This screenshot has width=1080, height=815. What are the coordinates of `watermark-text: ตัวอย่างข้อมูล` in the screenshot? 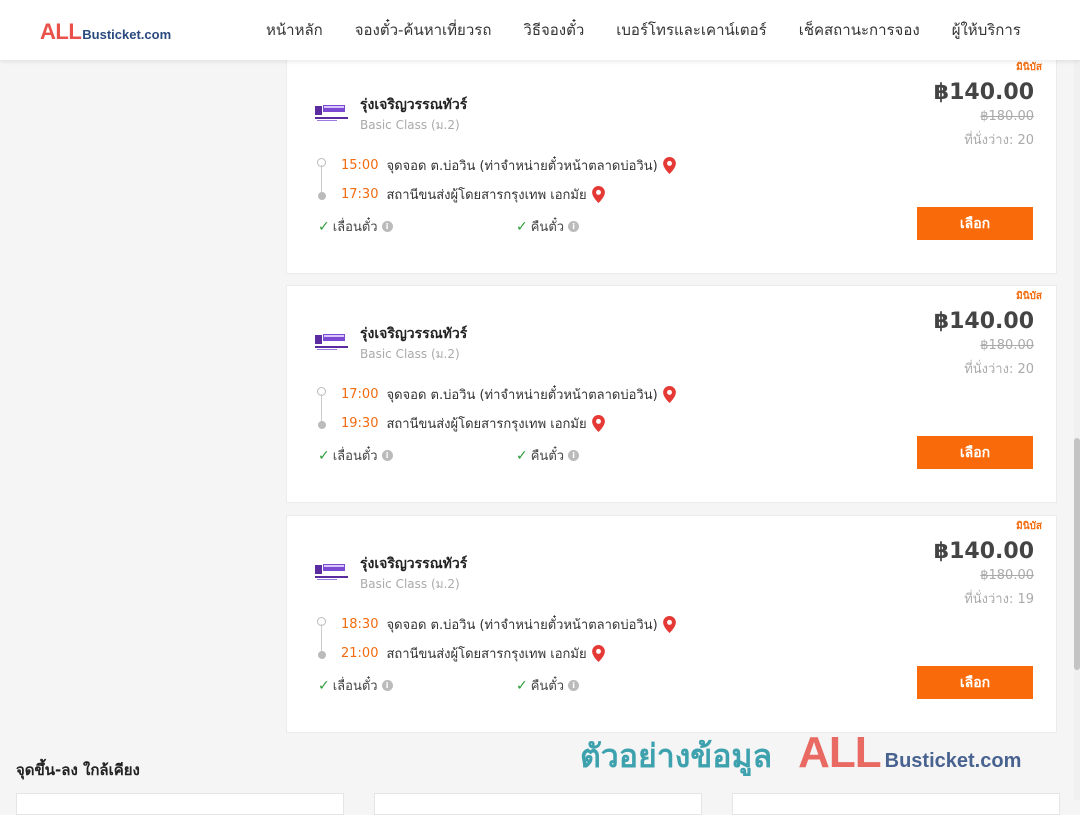 It's located at (676, 756).